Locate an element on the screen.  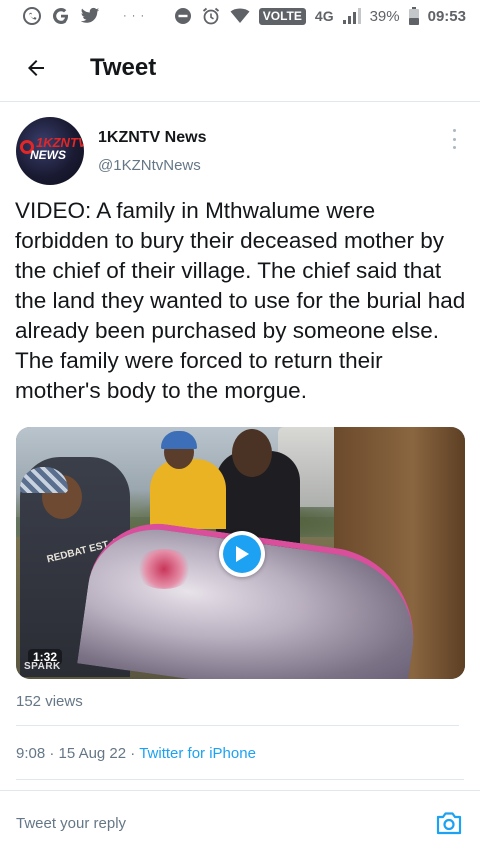
video-frame-person-head is located at coordinates (252, 453).